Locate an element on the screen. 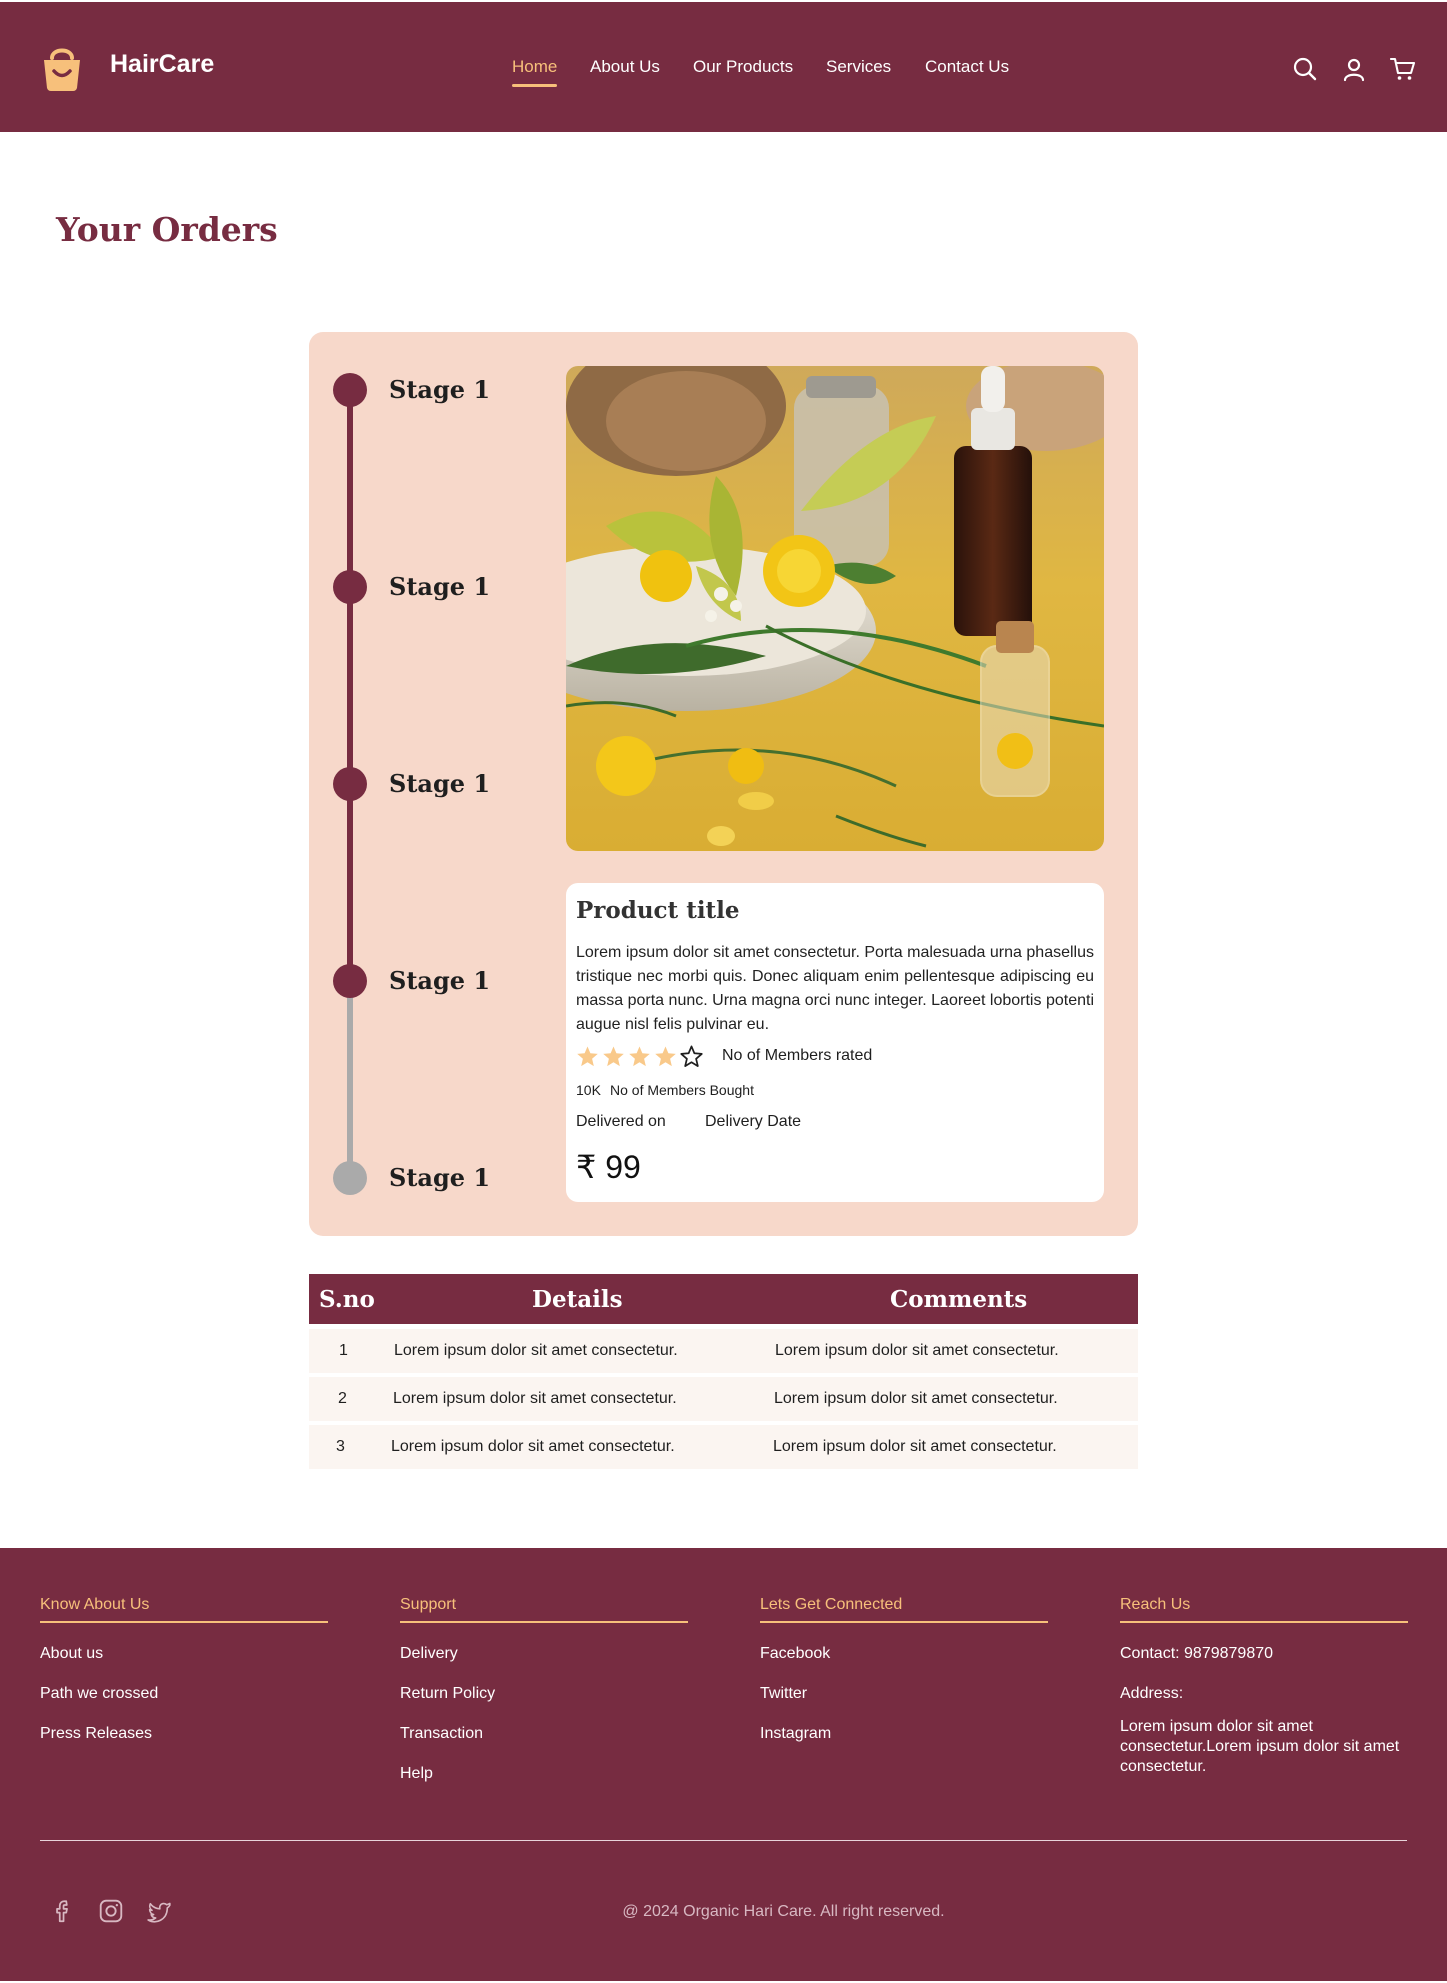 This screenshot has height=1983, width=1447. column-header-sno: S.no is located at coordinates (347, 1299).